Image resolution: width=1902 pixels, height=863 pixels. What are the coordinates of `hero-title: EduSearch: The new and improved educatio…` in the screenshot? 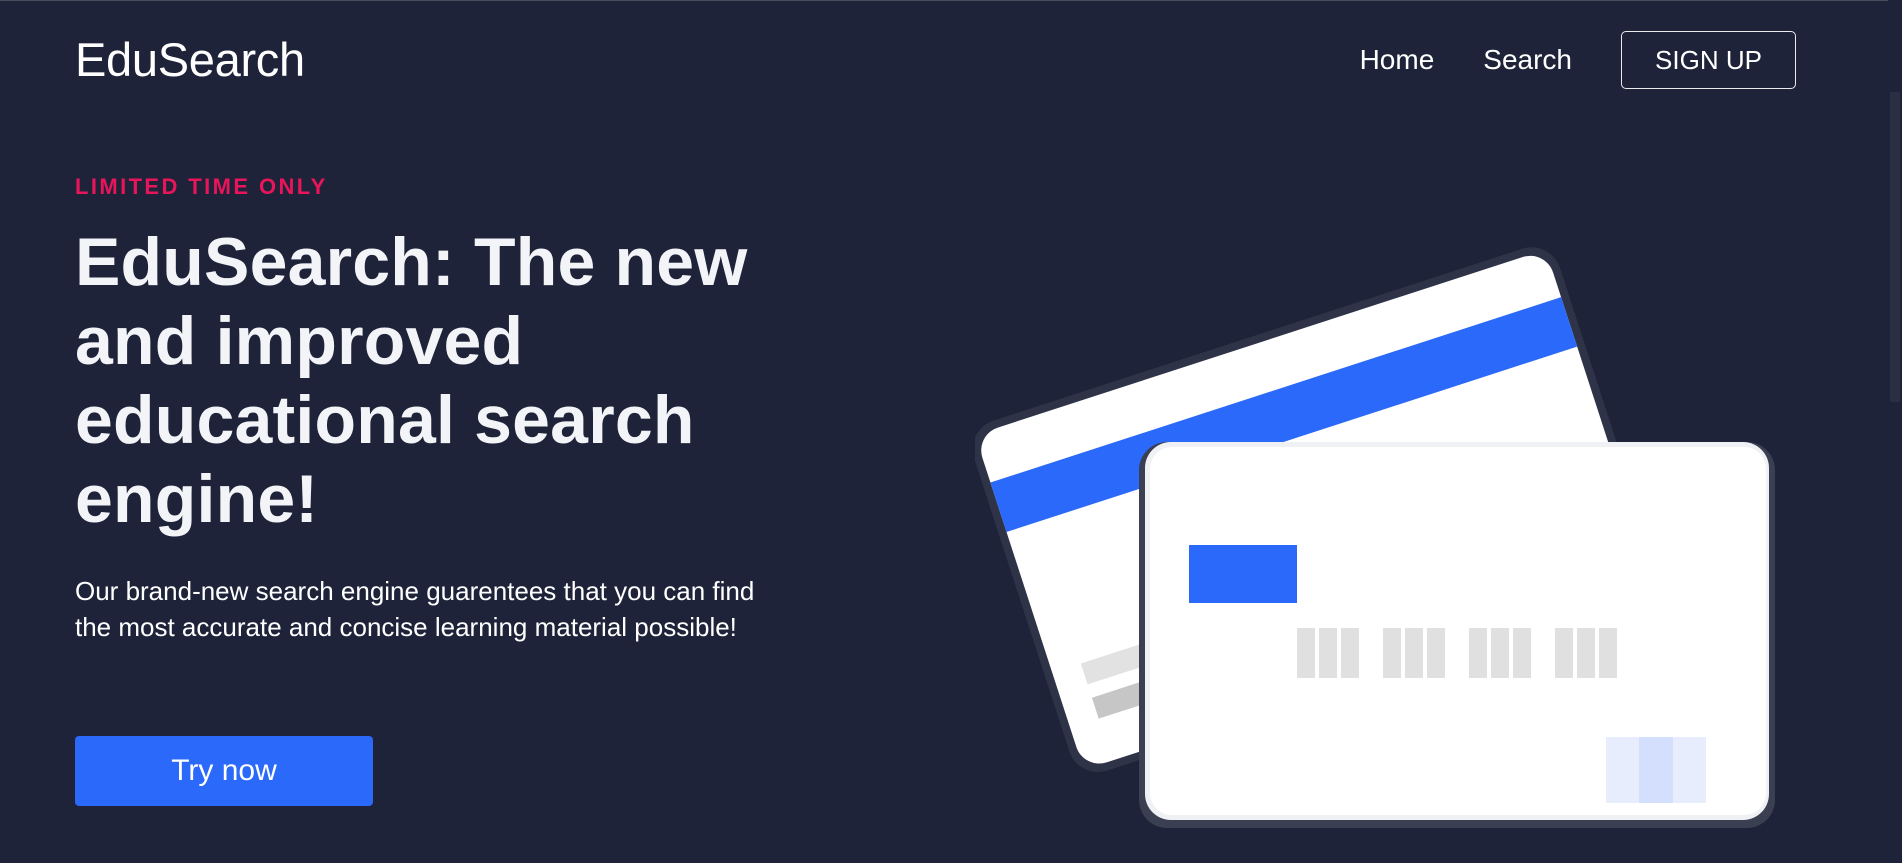 It's located at (411, 380).